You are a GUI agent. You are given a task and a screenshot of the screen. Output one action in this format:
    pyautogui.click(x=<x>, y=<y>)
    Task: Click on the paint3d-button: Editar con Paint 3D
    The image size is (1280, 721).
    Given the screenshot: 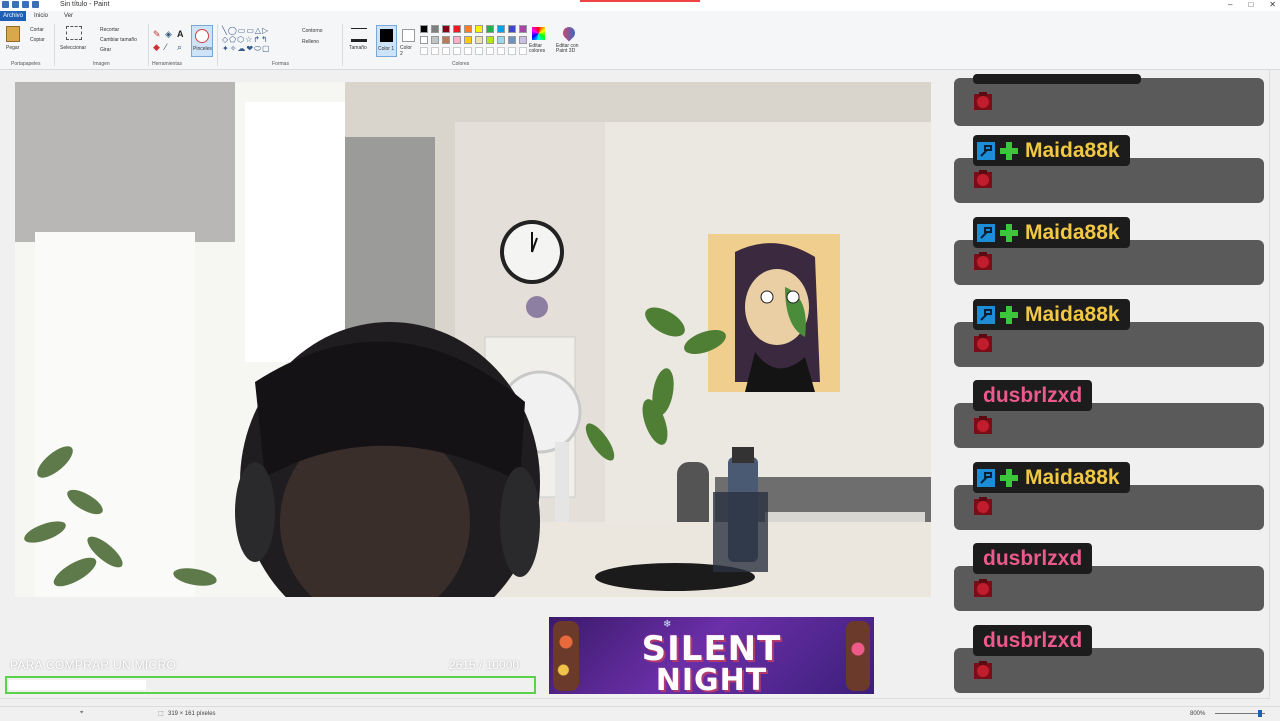 What is the action you would take?
    pyautogui.click(x=570, y=49)
    